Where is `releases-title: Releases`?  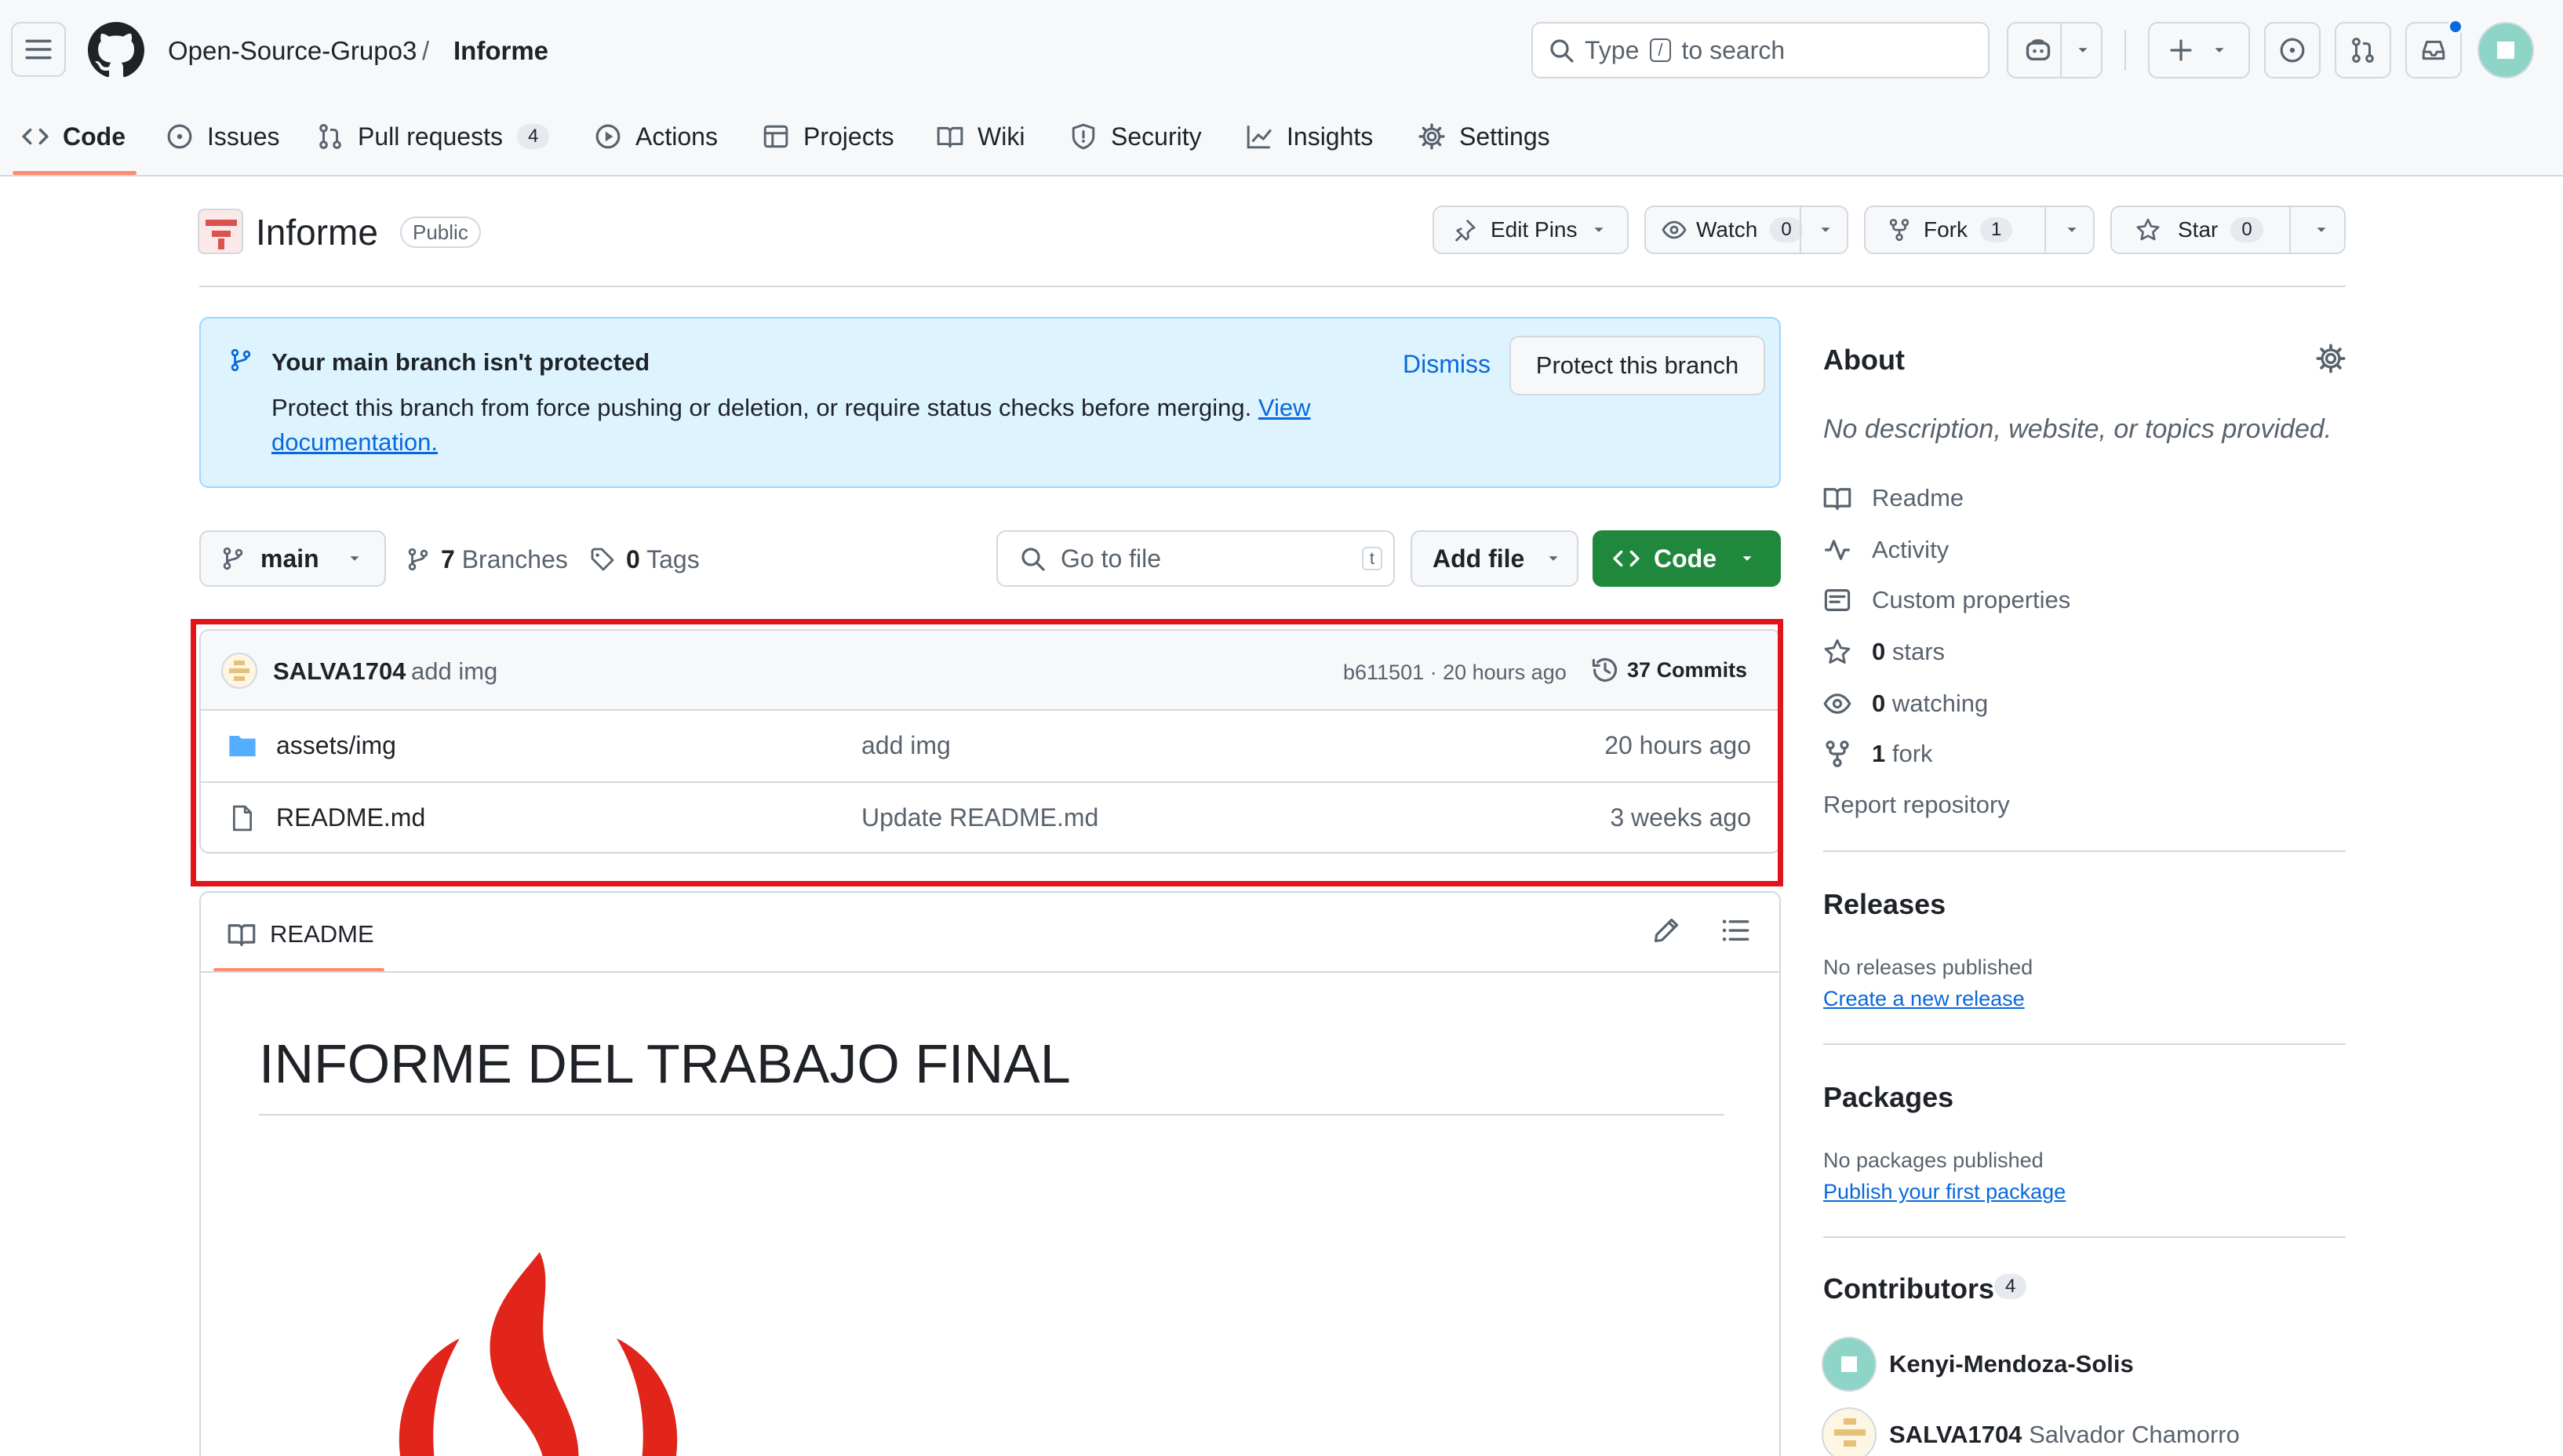 releases-title: Releases is located at coordinates (1884, 904).